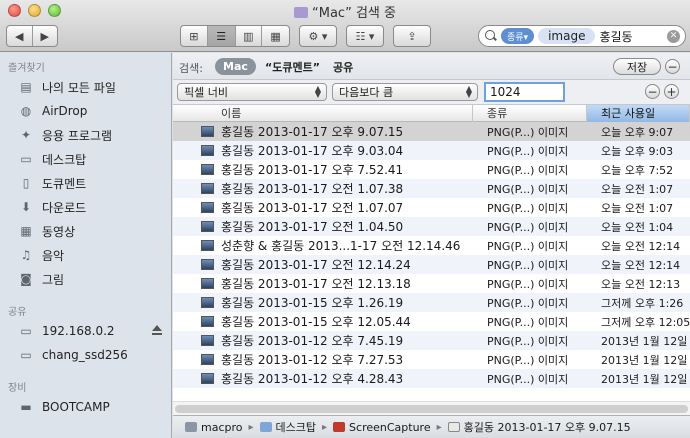 The width and height of the screenshot is (690, 438). I want to click on column-header-row: 이름 종류 최근 사용일, so click(431, 113).